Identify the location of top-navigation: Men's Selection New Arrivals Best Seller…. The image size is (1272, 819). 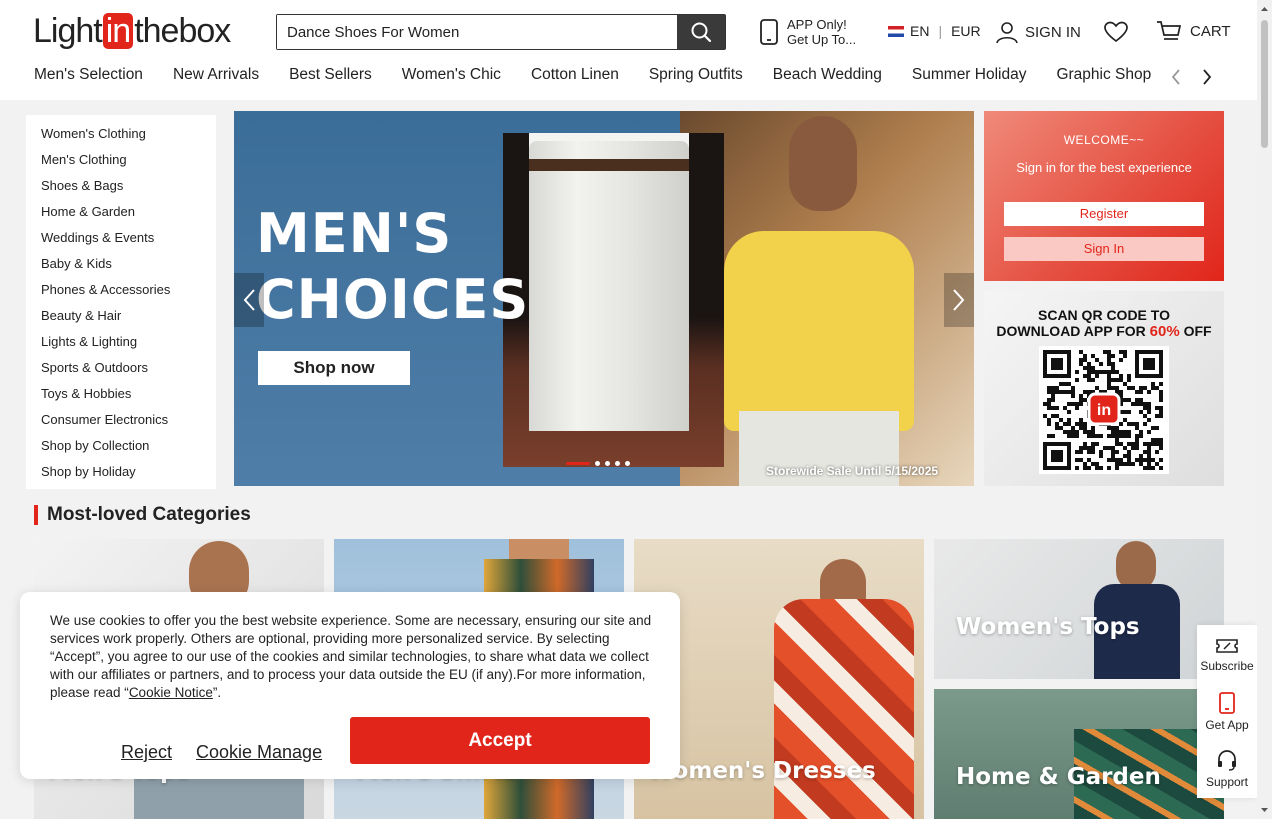
(599, 77).